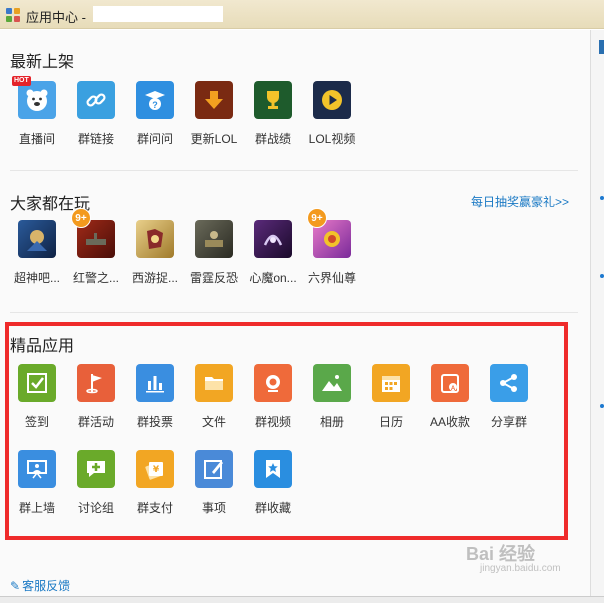  Describe the element at coordinates (13, 15) in the screenshot. I see `app-center-icon` at that location.